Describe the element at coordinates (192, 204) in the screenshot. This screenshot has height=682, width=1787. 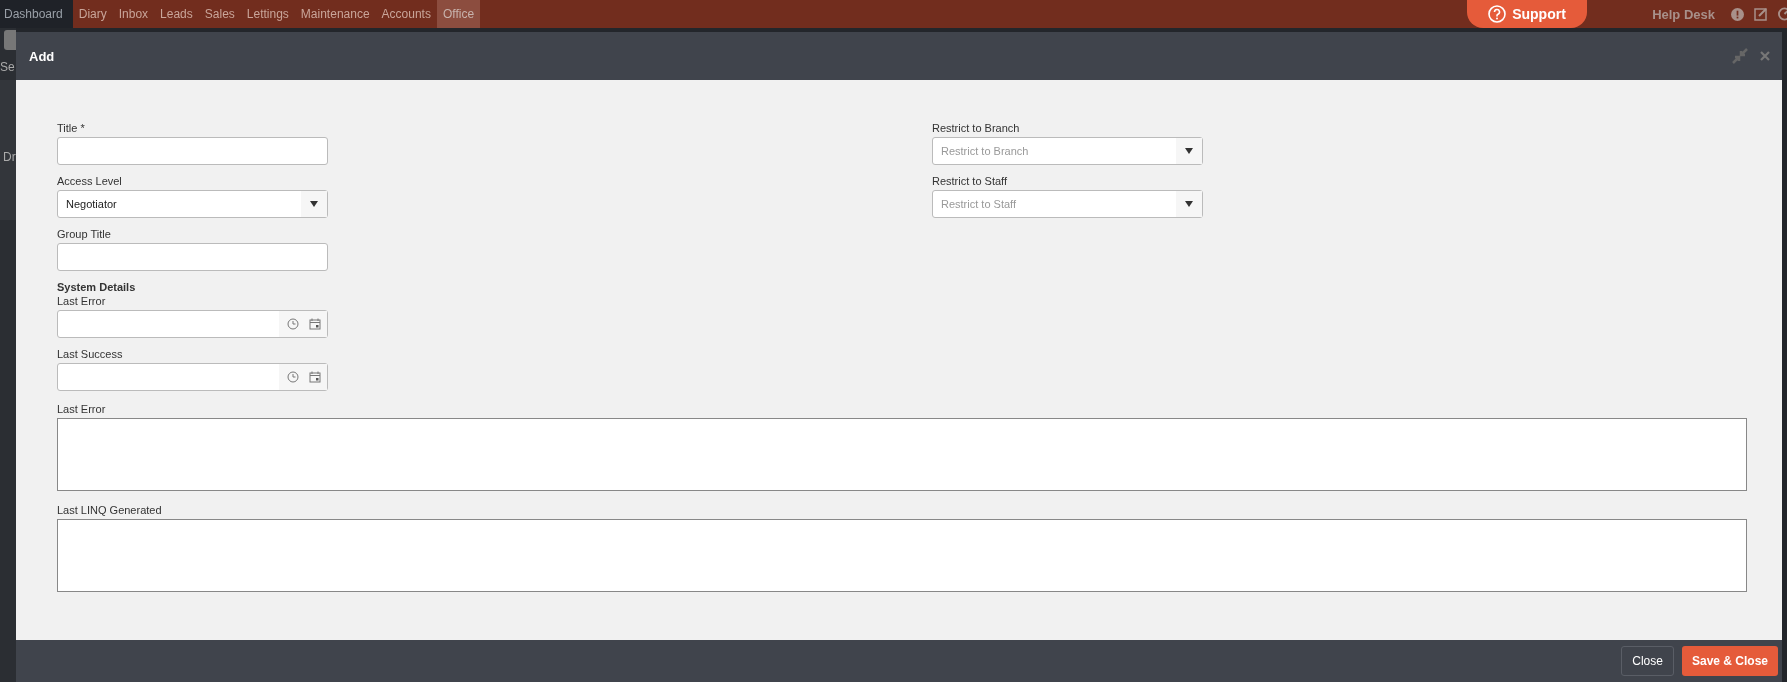
I see `dropdown-field: Negotiator` at that location.